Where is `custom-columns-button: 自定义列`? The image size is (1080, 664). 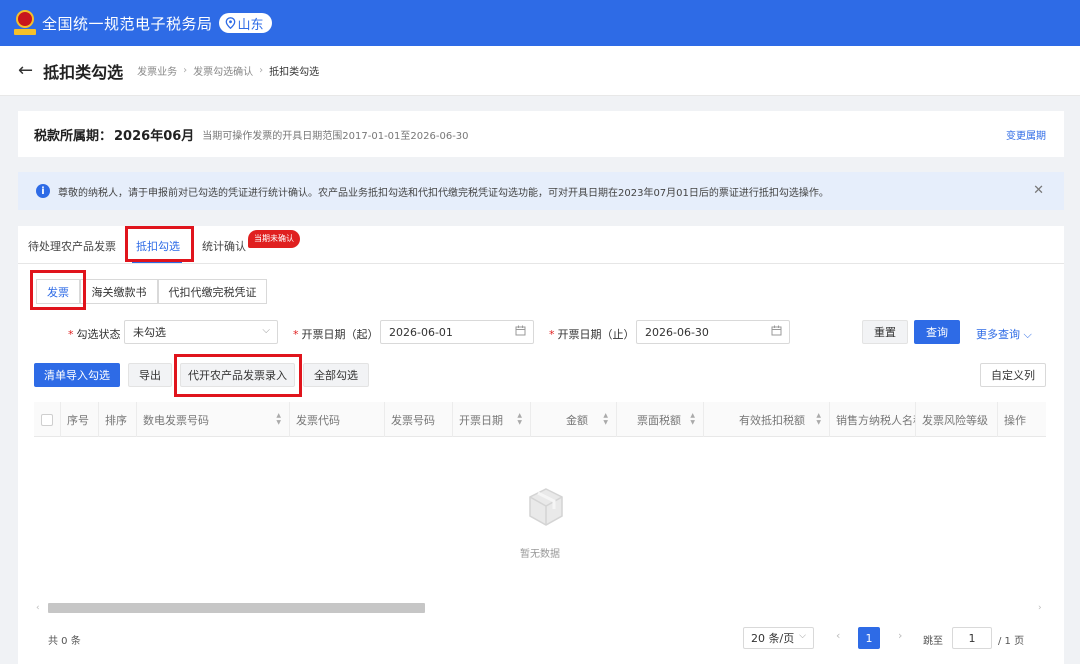
custom-columns-button: 自定义列 is located at coordinates (1013, 375).